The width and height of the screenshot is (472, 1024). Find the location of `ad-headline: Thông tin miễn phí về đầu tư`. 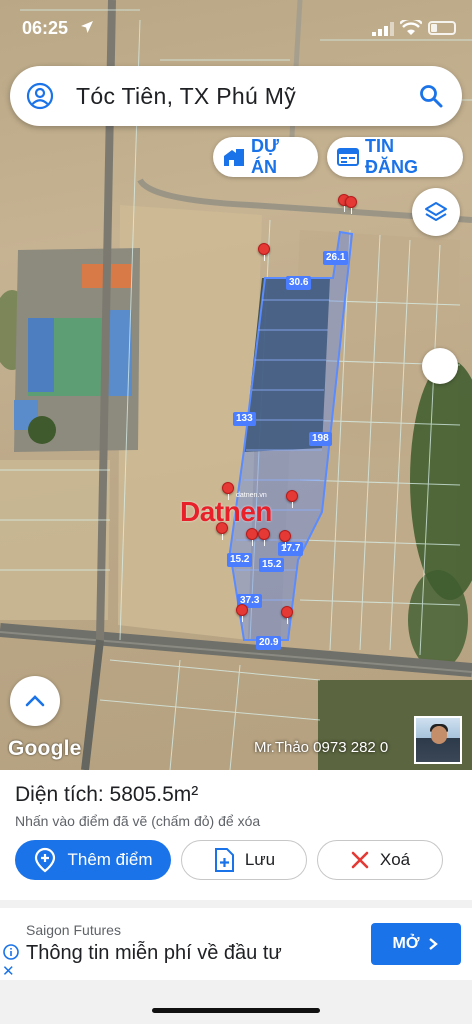

ad-headline: Thông tin miễn phí về đầu tư is located at coordinates (154, 953).